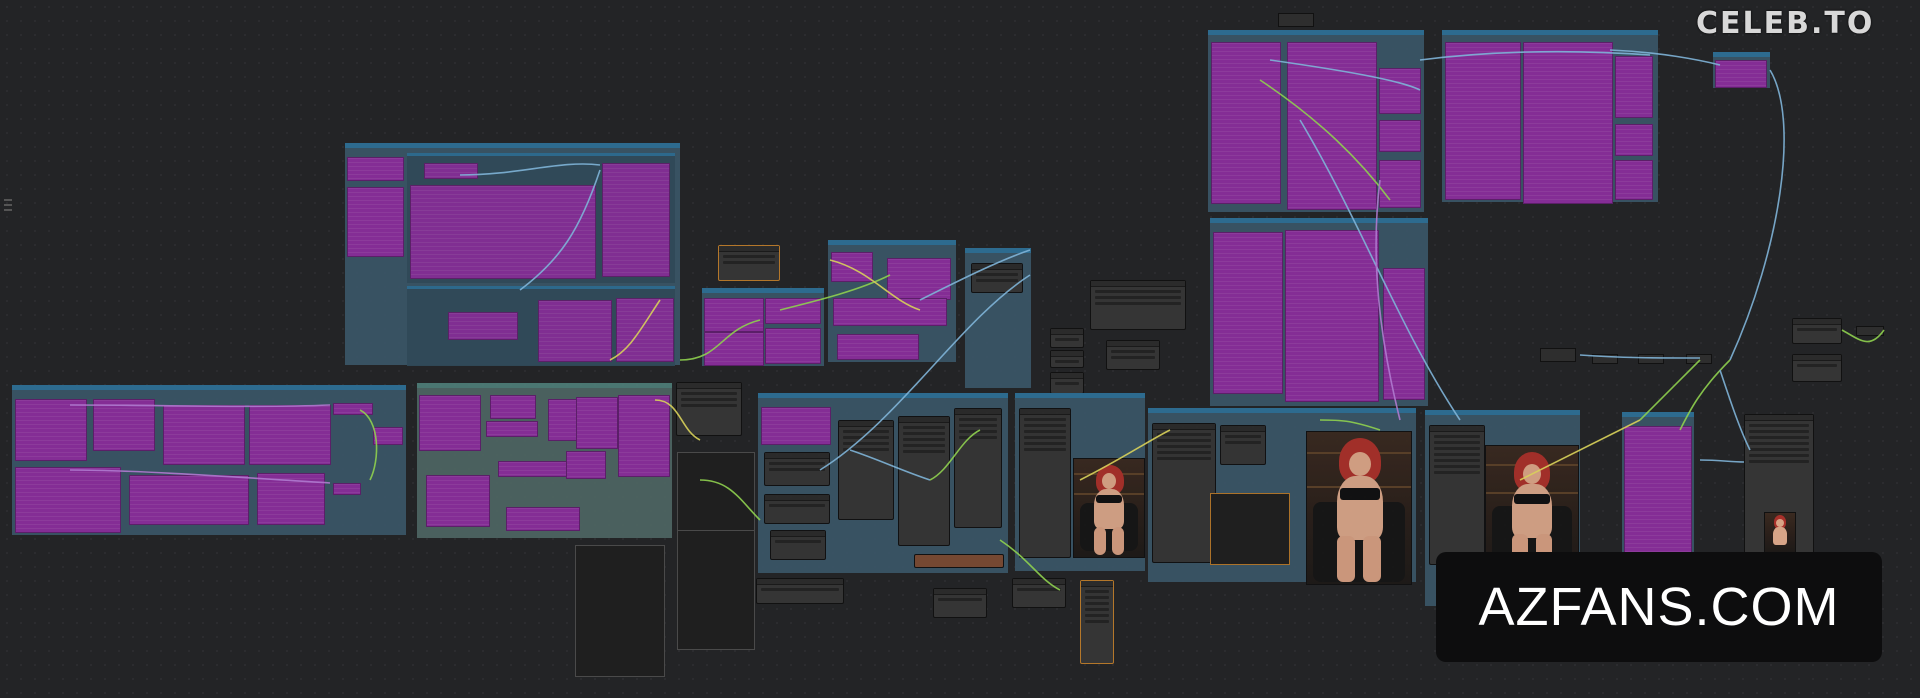  I want to click on watermark-top-right: CELEB.TO, so click(1785, 23).